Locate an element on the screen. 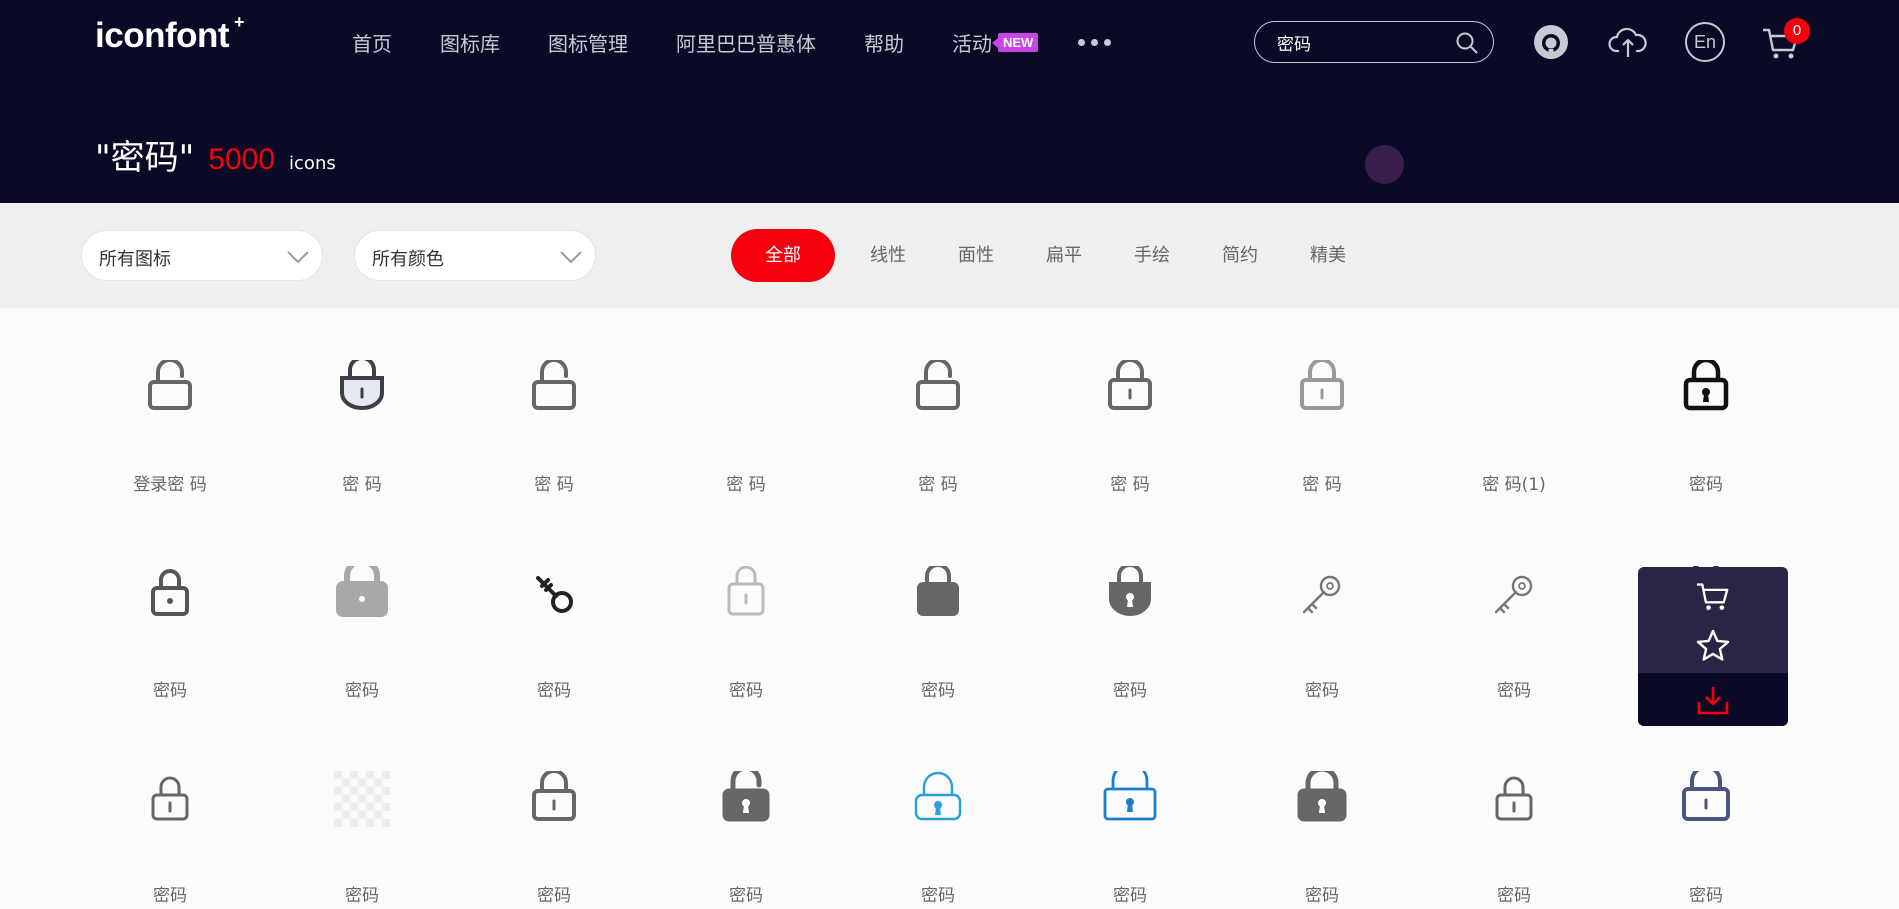  lock-blue-icon is located at coordinates (1130, 799).